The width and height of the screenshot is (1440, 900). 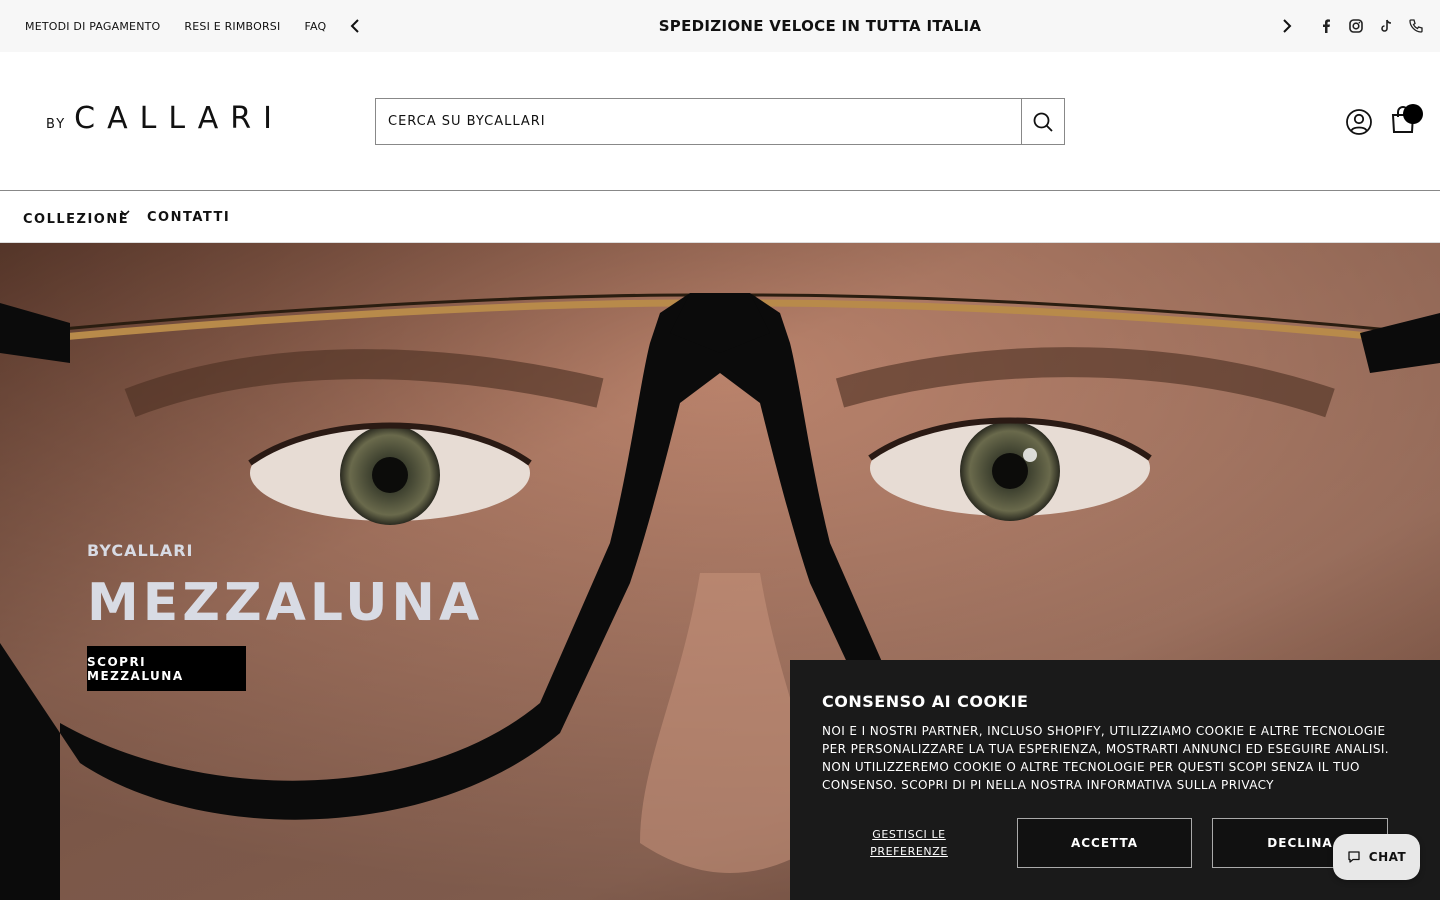 What do you see at coordinates (92, 26) in the screenshot?
I see `link-payment-methods: Metodi di pagamento` at bounding box center [92, 26].